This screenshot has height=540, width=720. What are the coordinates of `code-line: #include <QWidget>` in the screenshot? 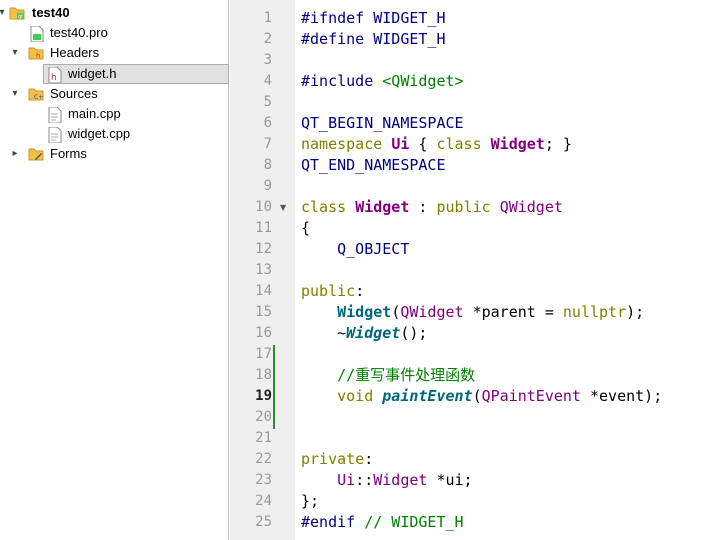 It's located at (382, 81).